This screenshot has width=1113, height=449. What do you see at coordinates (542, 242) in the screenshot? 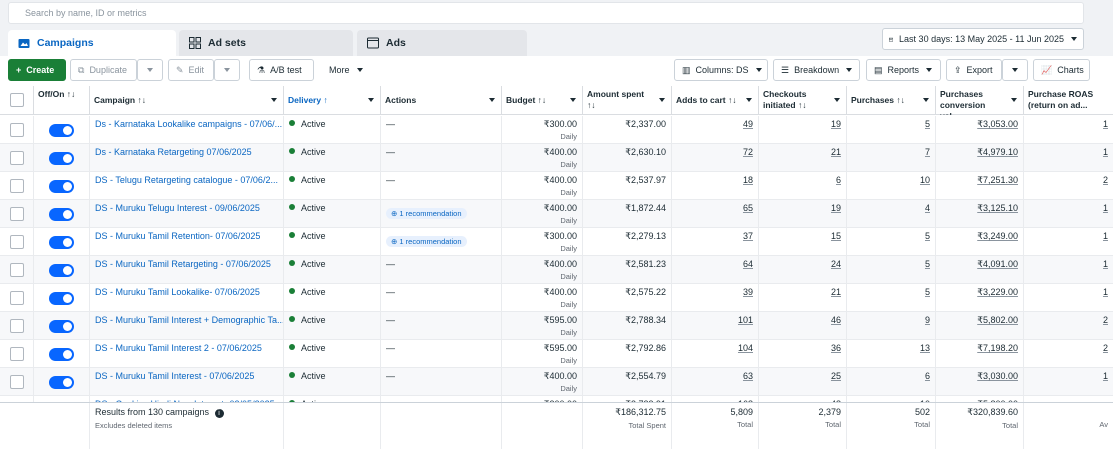
I see `budget-cell: ₹300.00 Daily` at bounding box center [542, 242].